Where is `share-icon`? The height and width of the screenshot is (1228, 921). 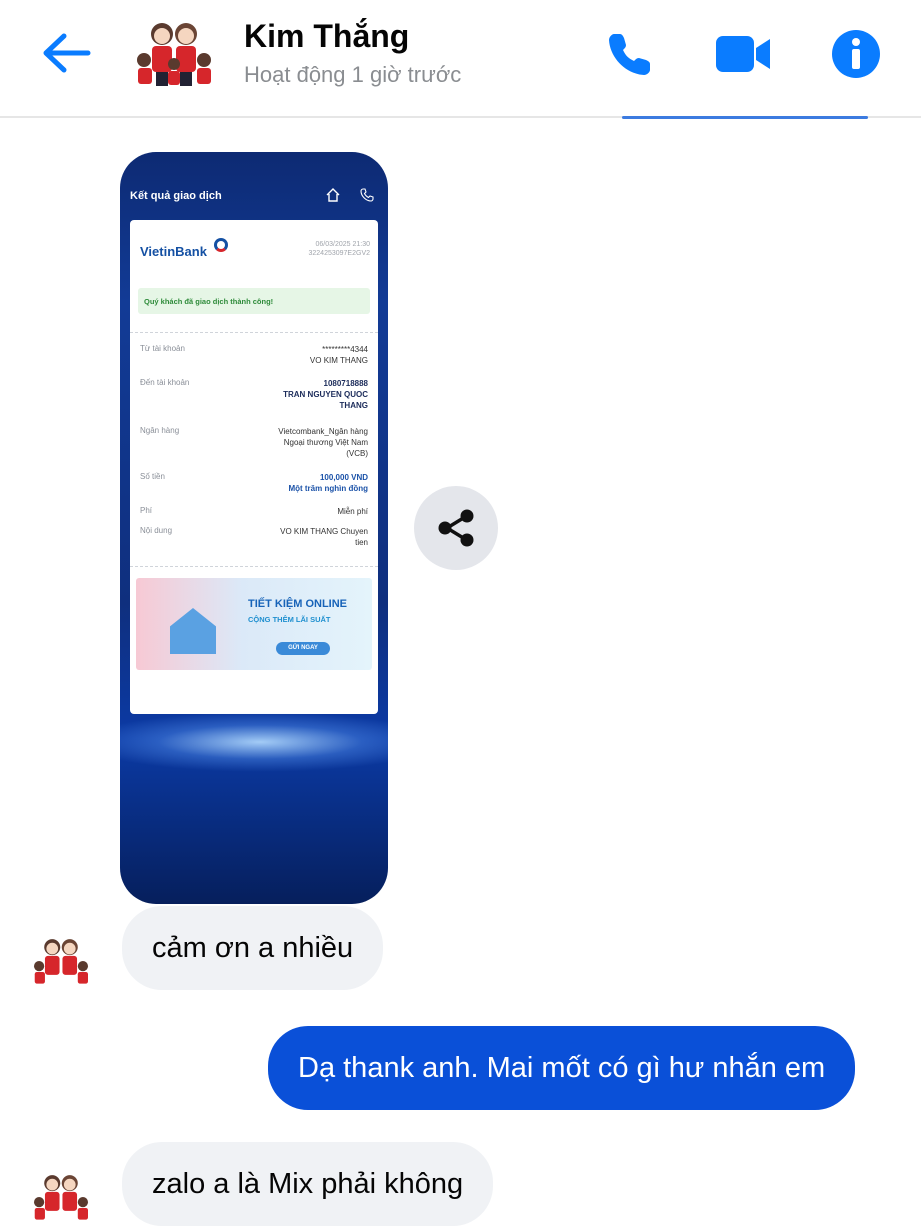
share-icon is located at coordinates (456, 528).